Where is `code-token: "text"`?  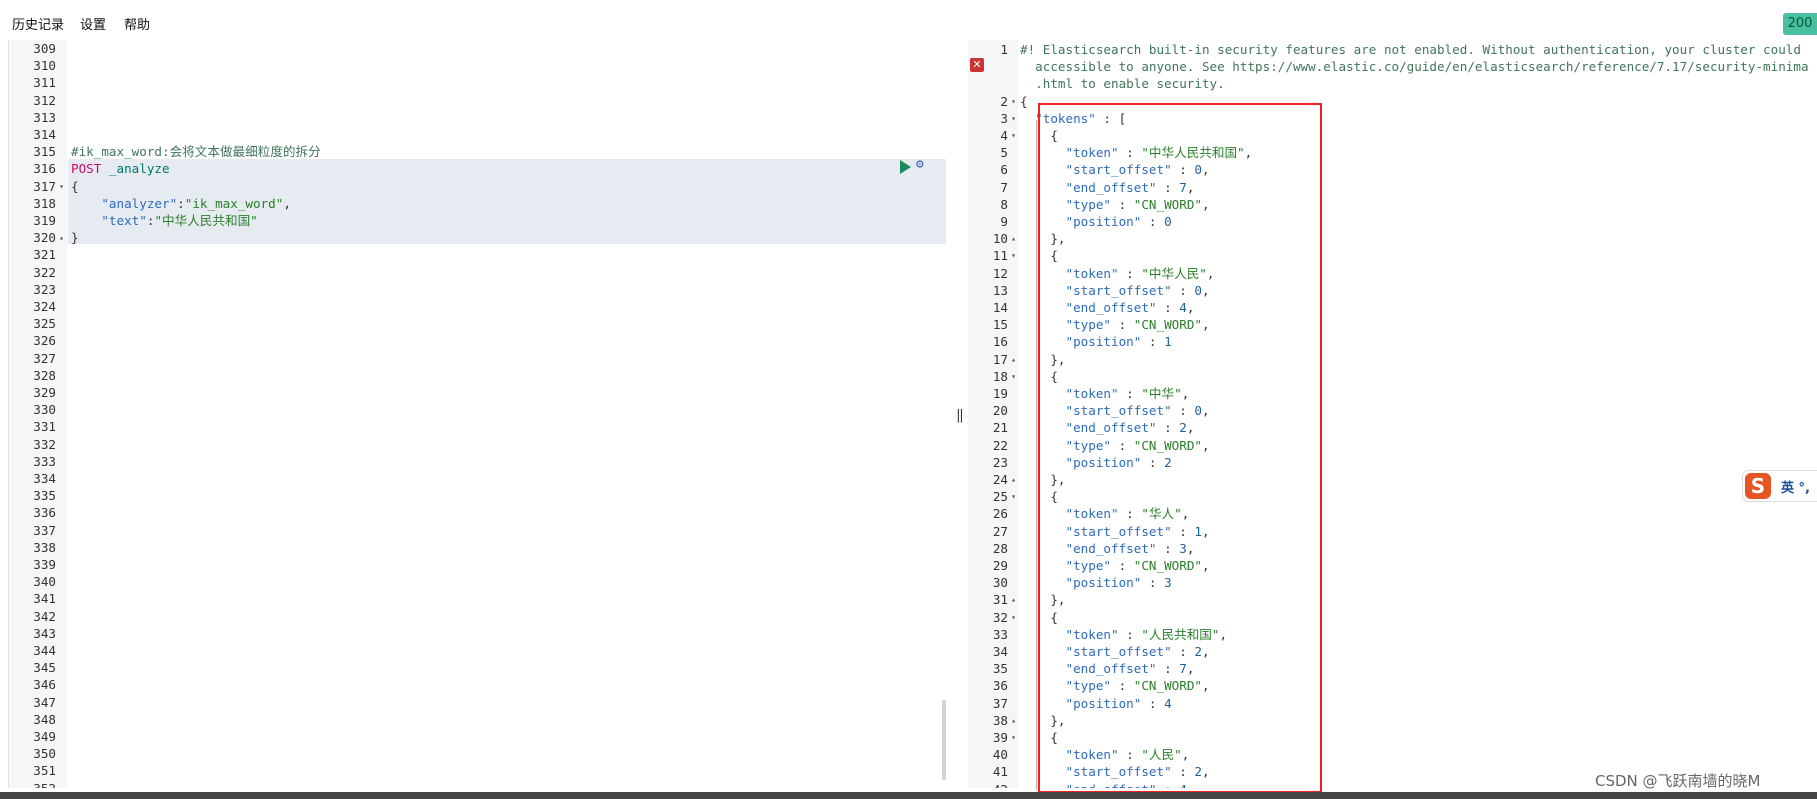 code-token: "text" is located at coordinates (124, 220).